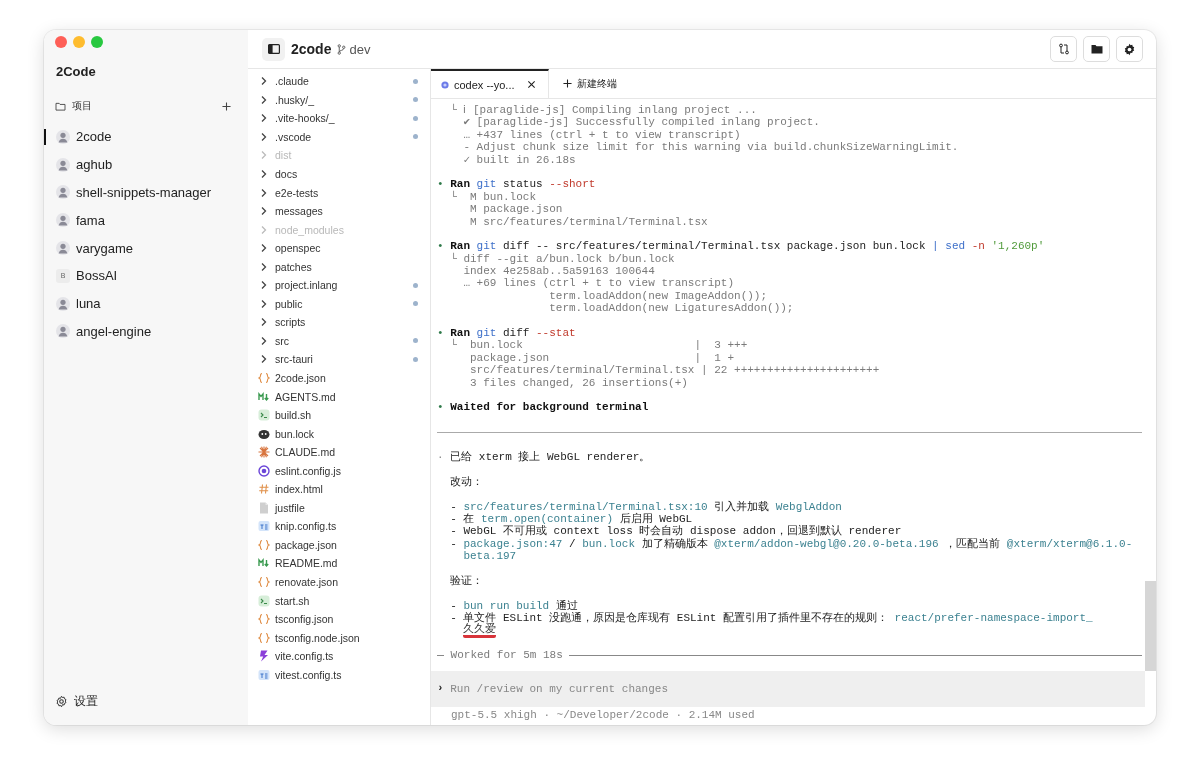 The height and width of the screenshot is (783, 1200). What do you see at coordinates (506, 655) in the screenshot?
I see `worked-time-text: Worked for 5m 18s` at bounding box center [506, 655].